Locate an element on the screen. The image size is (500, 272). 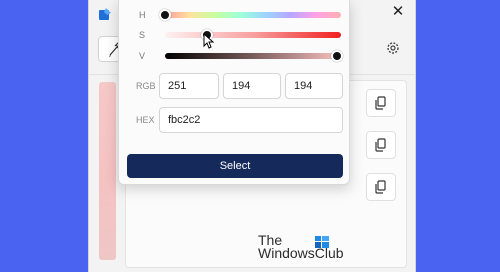
saturation-track is located at coordinates (253, 35).